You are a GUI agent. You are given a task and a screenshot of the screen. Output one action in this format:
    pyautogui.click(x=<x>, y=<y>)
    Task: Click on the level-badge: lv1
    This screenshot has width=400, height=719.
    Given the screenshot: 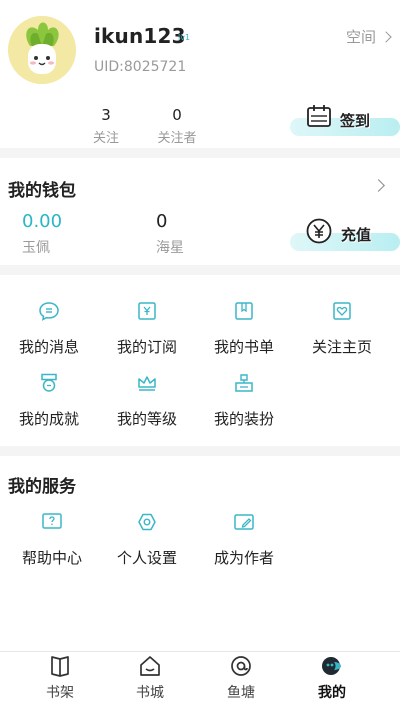 What is the action you would take?
    pyautogui.click(x=184, y=37)
    